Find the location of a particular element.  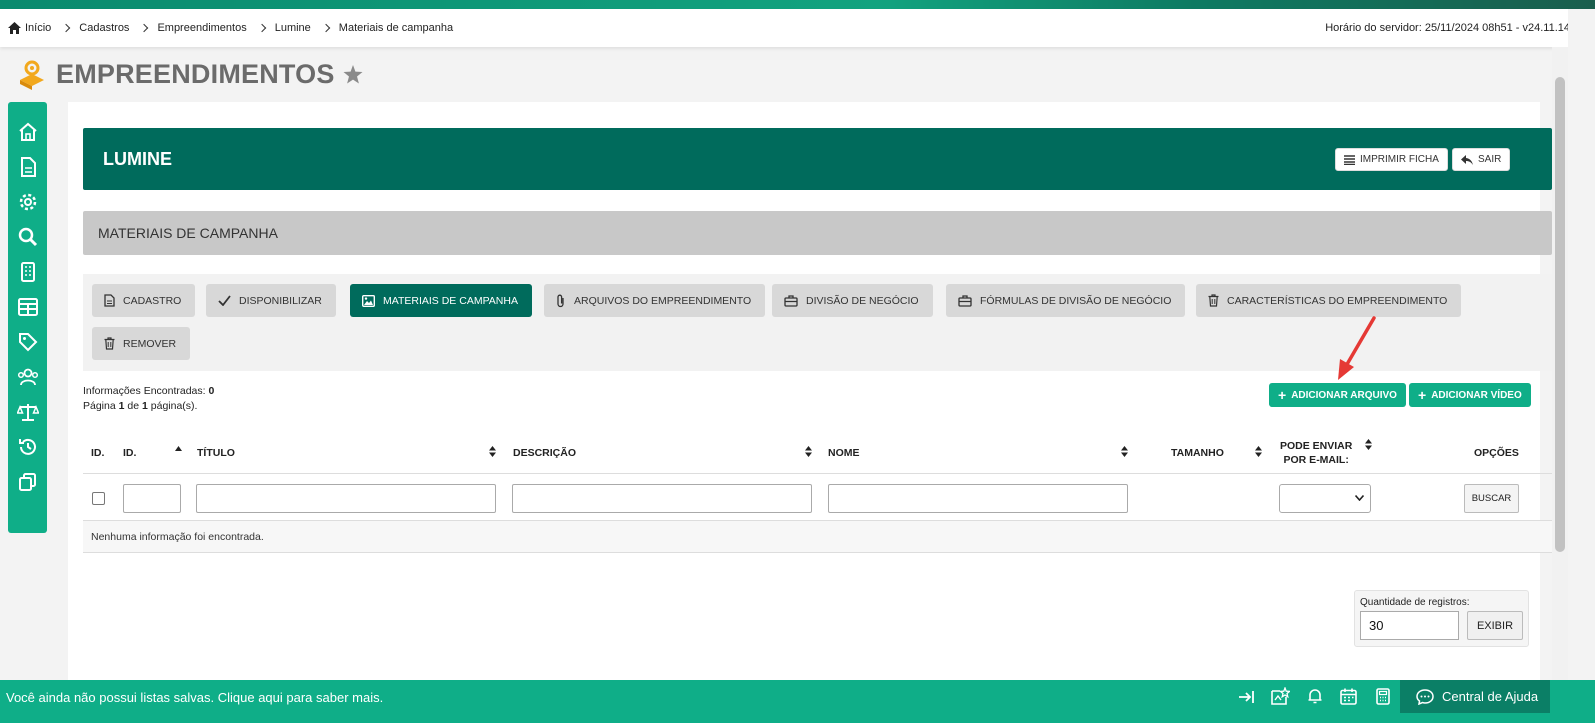

scale-icon is located at coordinates (27, 412).